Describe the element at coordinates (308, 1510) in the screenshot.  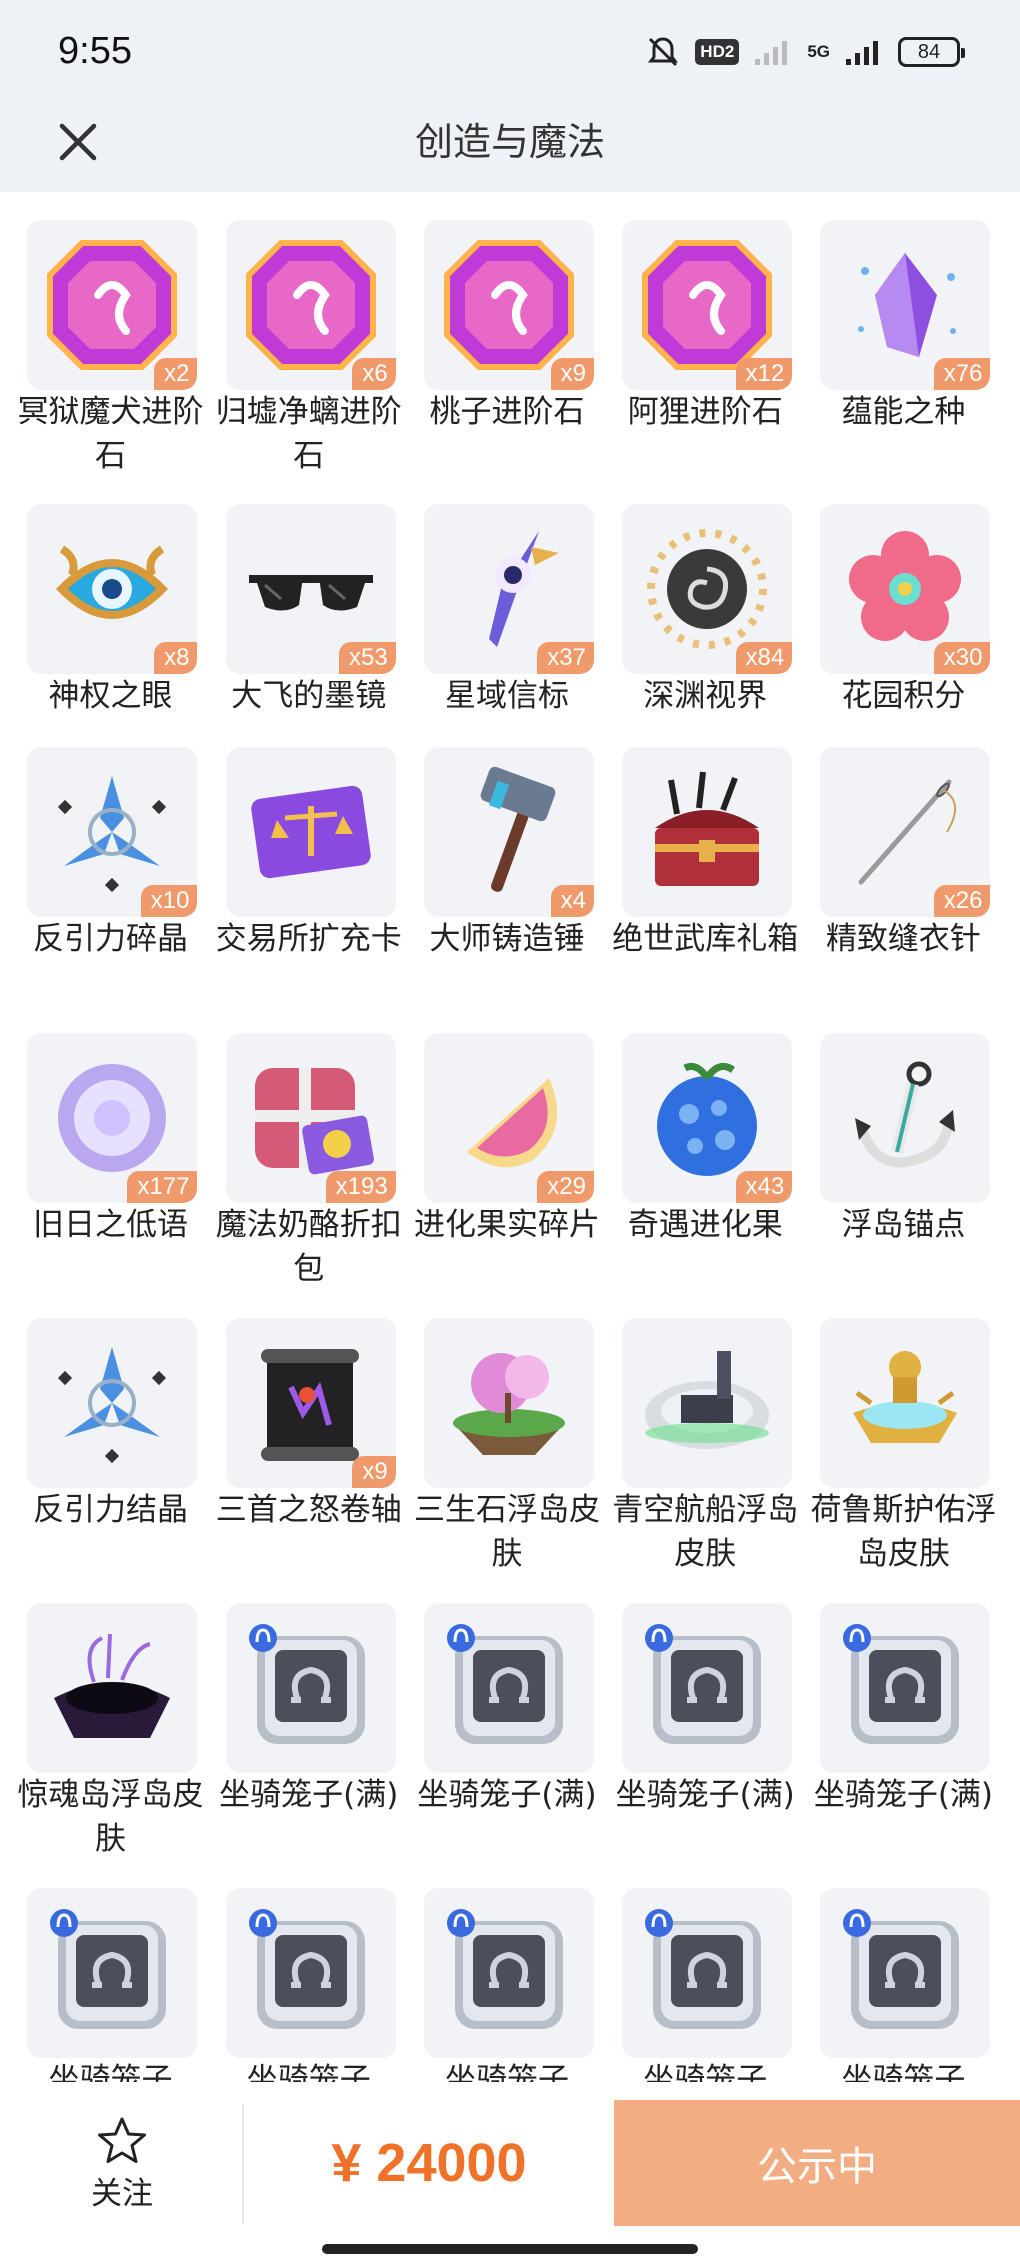
I see `item-name: 三首之怒卷轴` at that location.